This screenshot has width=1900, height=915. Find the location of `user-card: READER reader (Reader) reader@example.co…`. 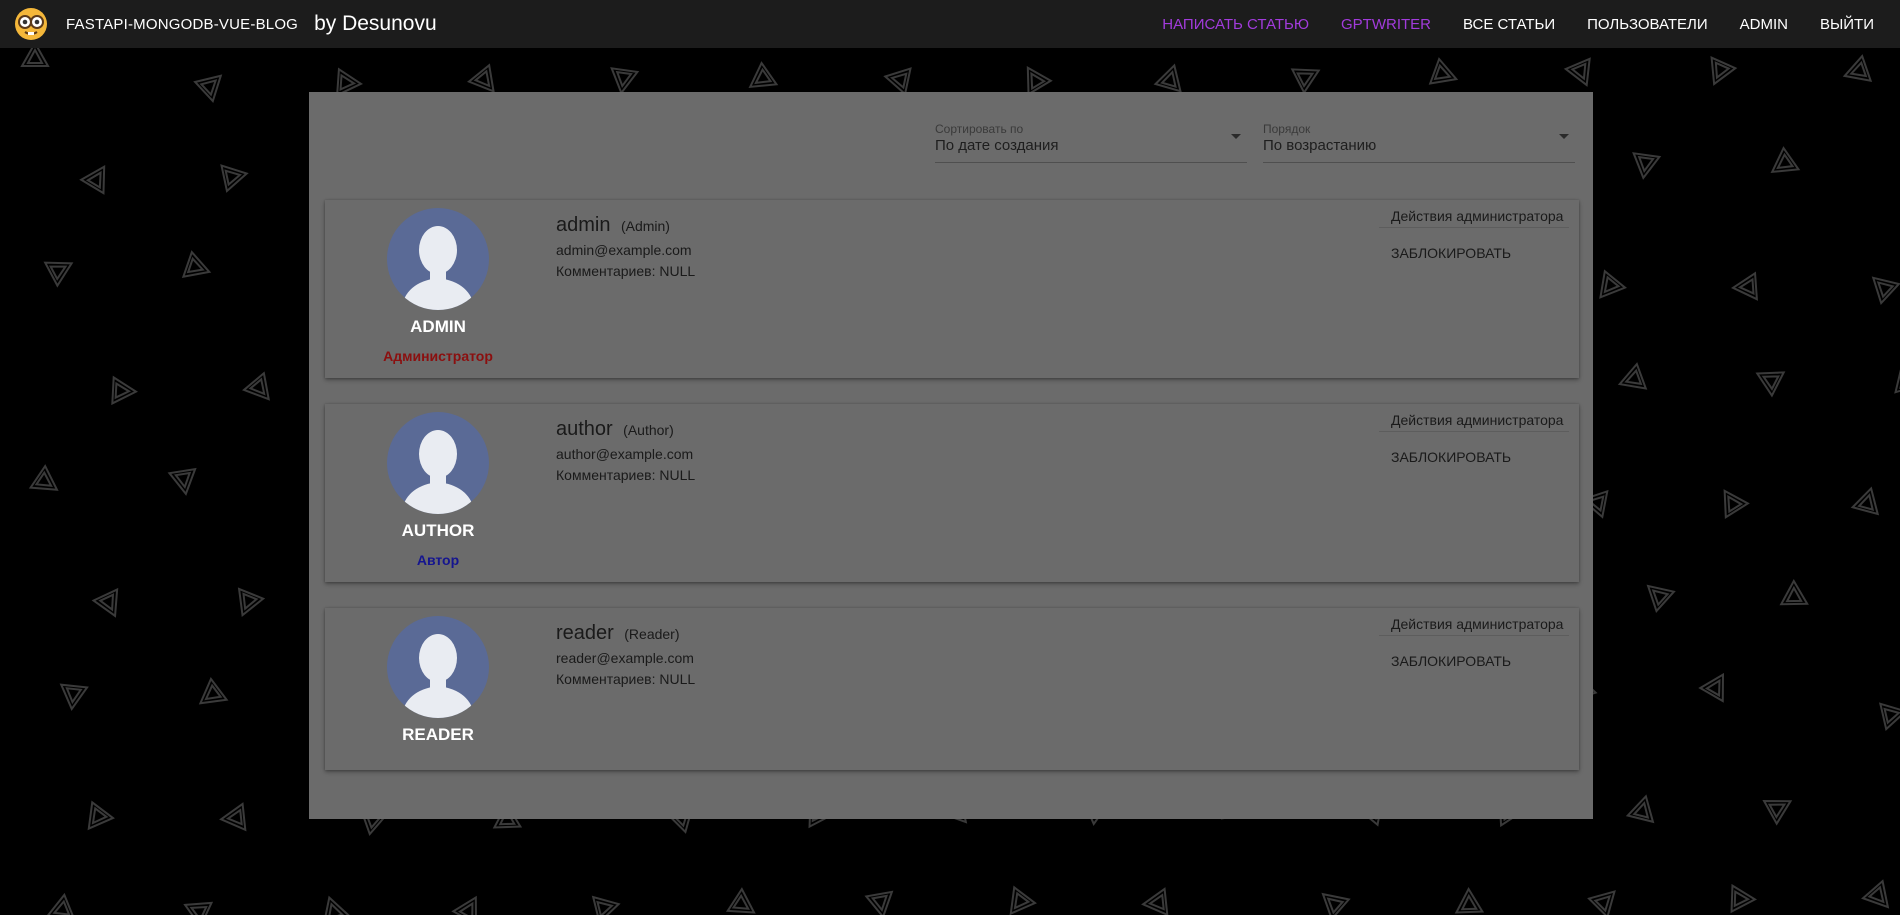

user-card: READER reader (Reader) reader@example.co… is located at coordinates (952, 689).